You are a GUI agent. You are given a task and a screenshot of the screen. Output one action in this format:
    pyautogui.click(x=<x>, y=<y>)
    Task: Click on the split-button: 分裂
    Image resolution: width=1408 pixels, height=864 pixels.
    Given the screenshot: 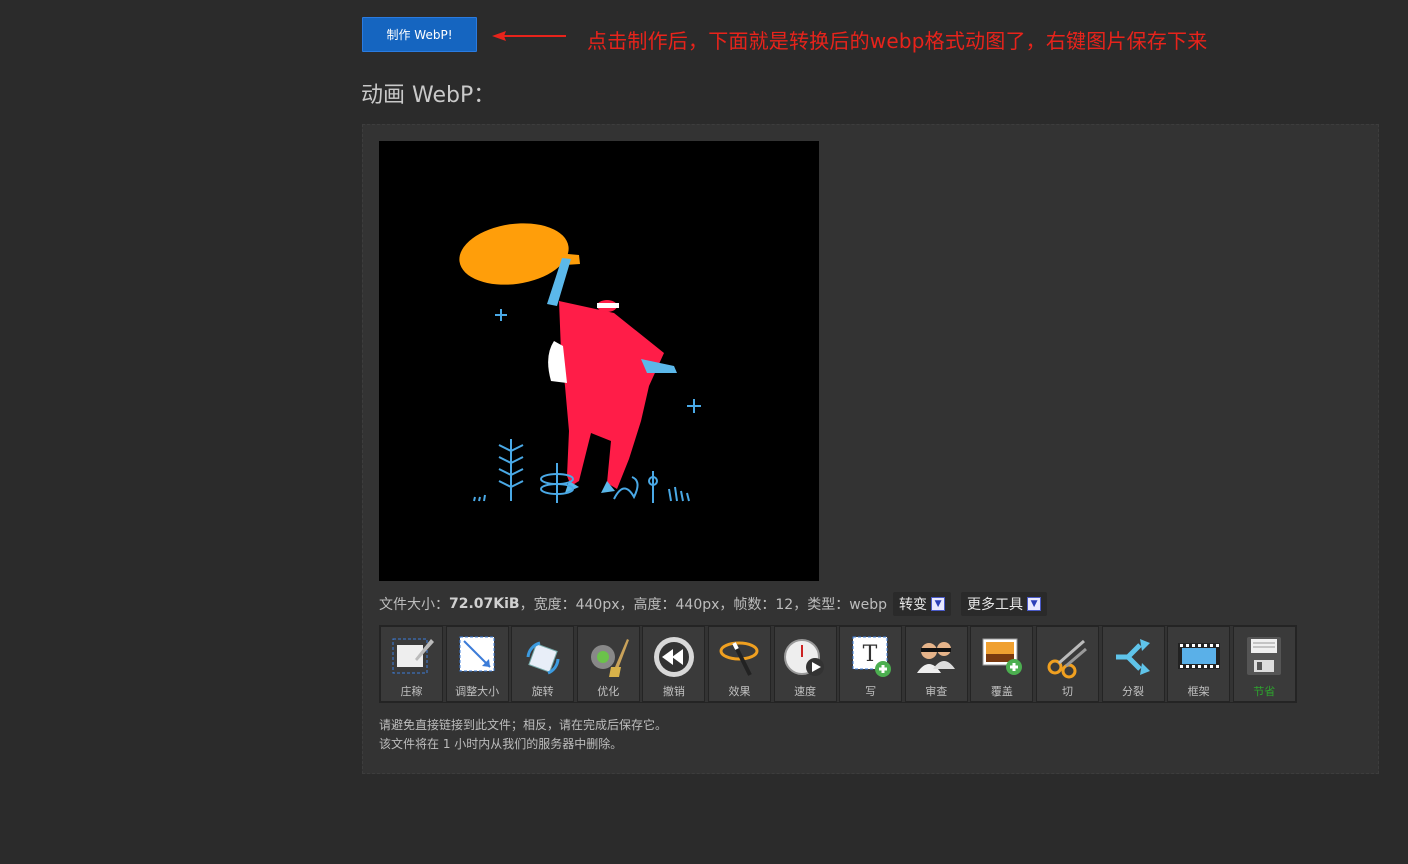 What is the action you would take?
    pyautogui.click(x=1133, y=664)
    